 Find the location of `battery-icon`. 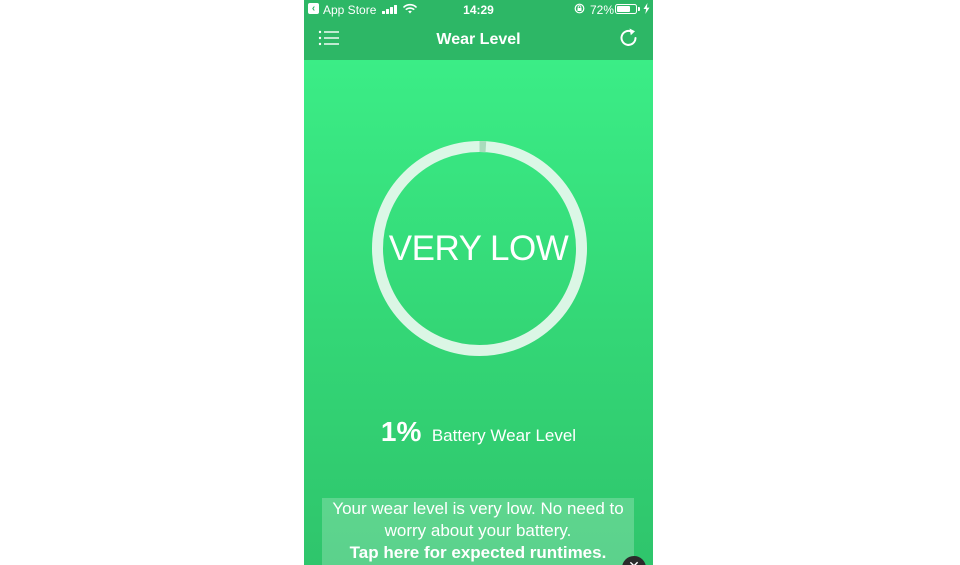

battery-icon is located at coordinates (626, 9).